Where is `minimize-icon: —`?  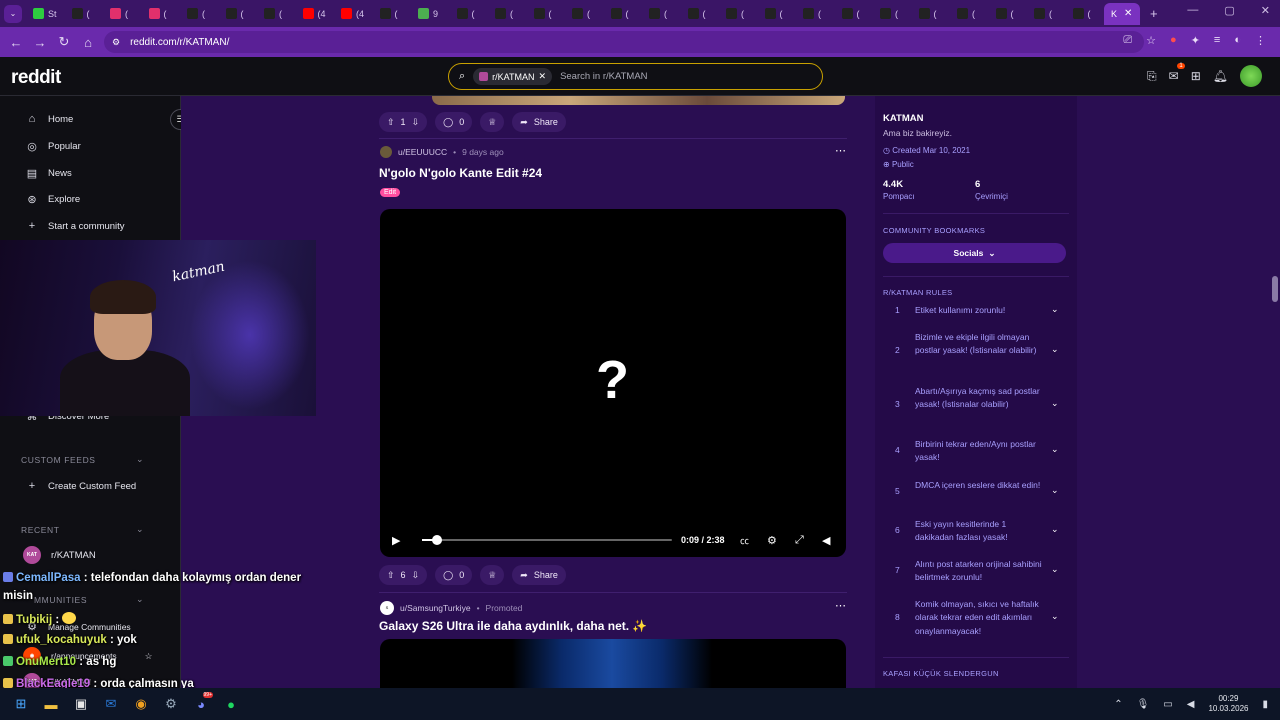
minimize-icon: — is located at coordinates (1192, 10).